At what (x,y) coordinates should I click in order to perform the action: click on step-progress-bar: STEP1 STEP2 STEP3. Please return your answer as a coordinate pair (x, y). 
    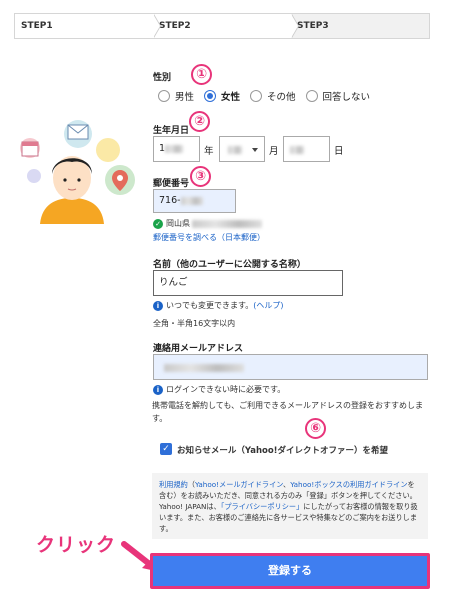
    Looking at the image, I should click on (222, 26).